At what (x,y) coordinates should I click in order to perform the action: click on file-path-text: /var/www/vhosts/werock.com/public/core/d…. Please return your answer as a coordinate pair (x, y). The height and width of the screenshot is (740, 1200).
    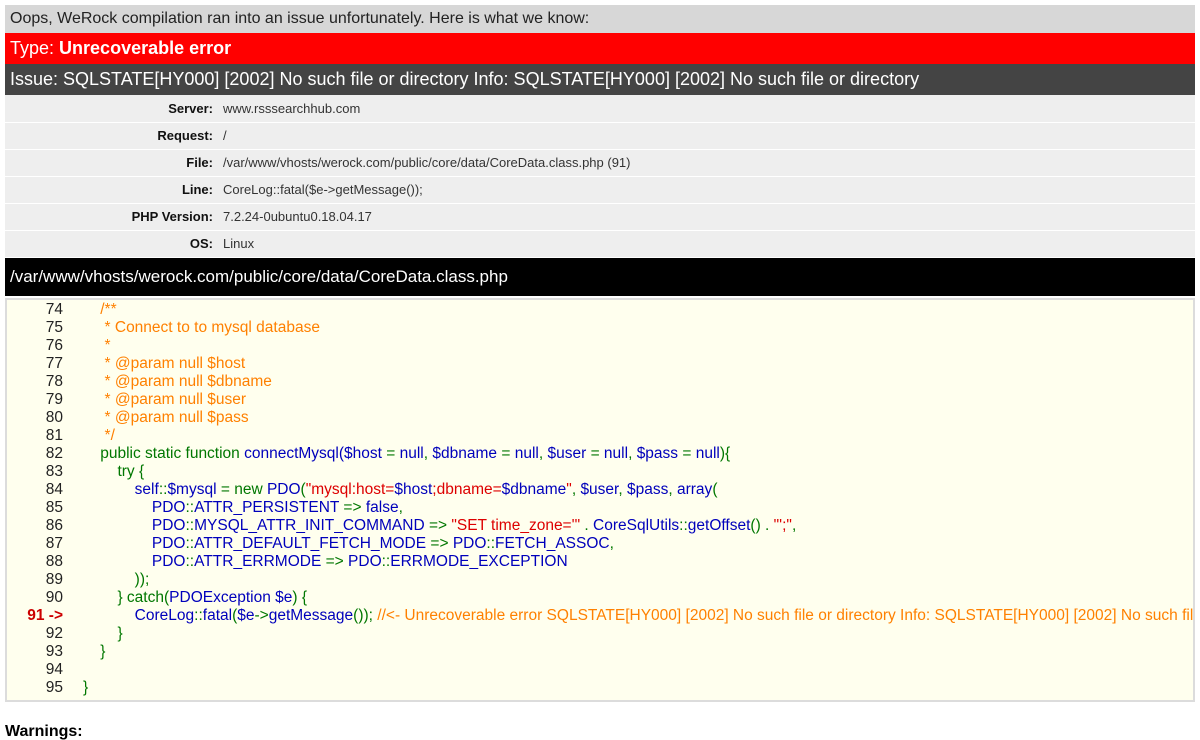
    Looking at the image, I should click on (259, 276).